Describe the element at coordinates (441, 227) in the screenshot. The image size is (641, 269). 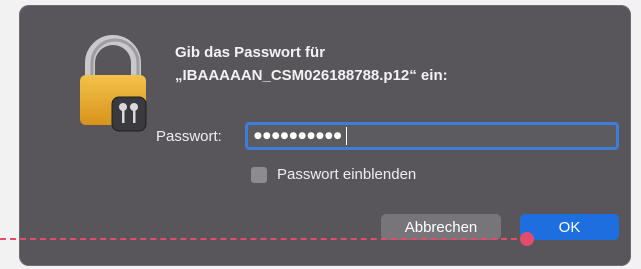
I see `cancel-button: Abbrechen` at that location.